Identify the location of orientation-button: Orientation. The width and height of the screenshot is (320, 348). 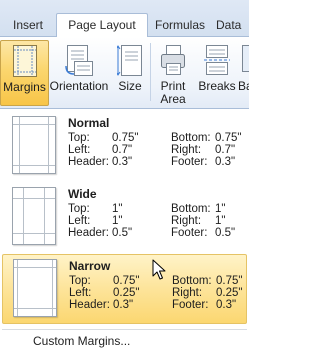
(79, 73).